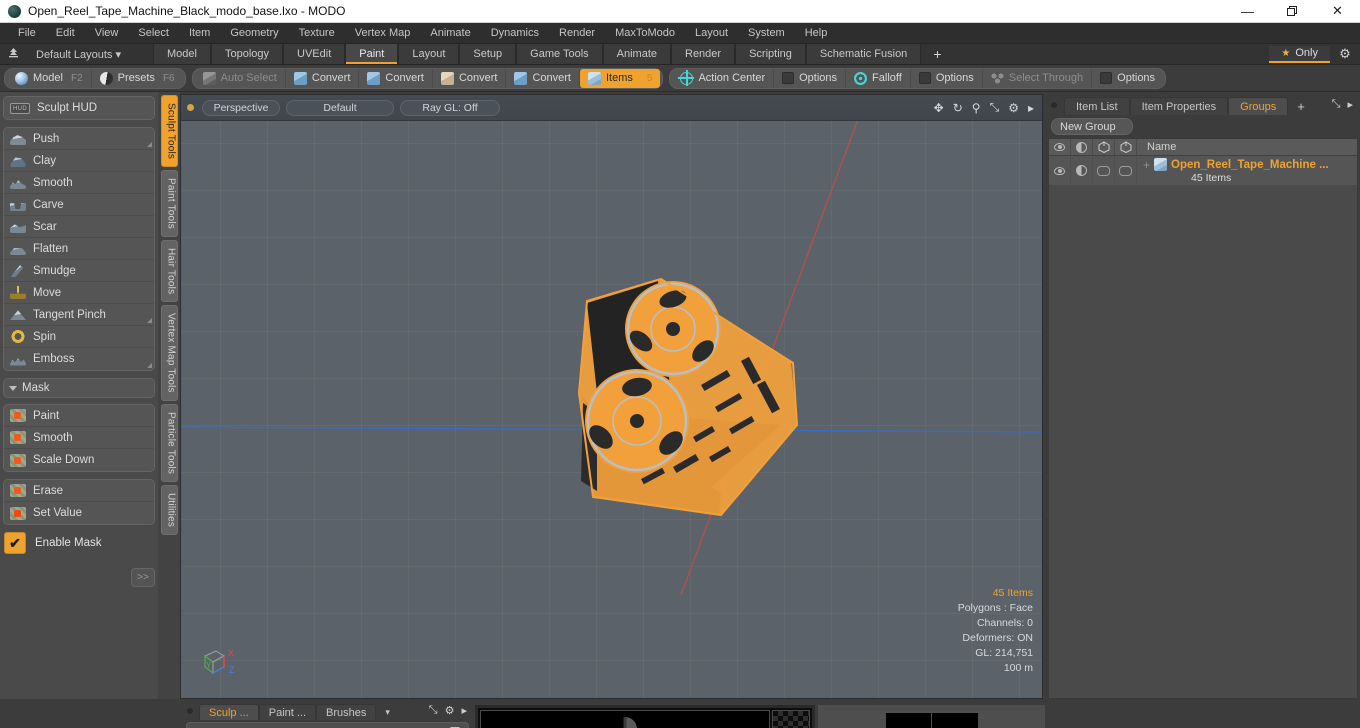  What do you see at coordinates (79, 227) in the screenshot?
I see `tool-scar: Scar` at bounding box center [79, 227].